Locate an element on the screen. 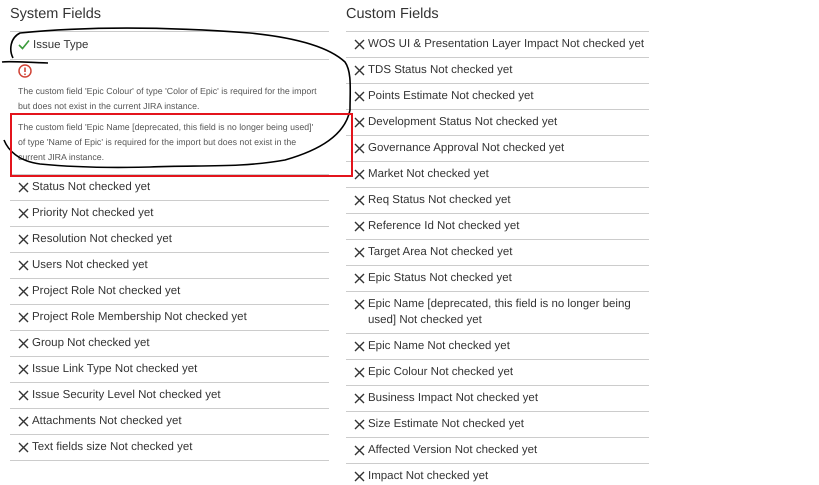 The width and height of the screenshot is (819, 485). error-message: The custom field 'Epic Colour' of type 'Color of Epic' is required for the import but does not exist in the current JIRA instance. is located at coordinates (167, 99).